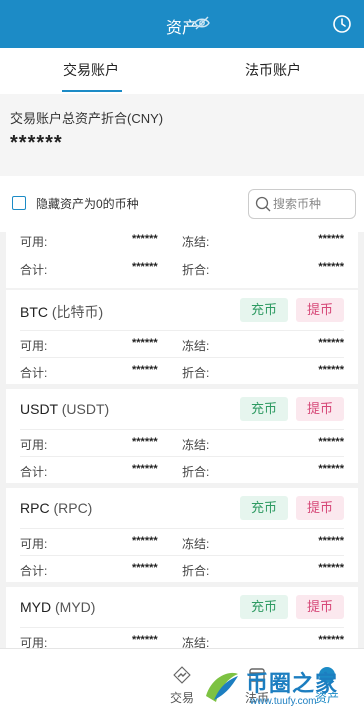  What do you see at coordinates (19, 203) in the screenshot?
I see `hide-zero-checkbox` at bounding box center [19, 203].